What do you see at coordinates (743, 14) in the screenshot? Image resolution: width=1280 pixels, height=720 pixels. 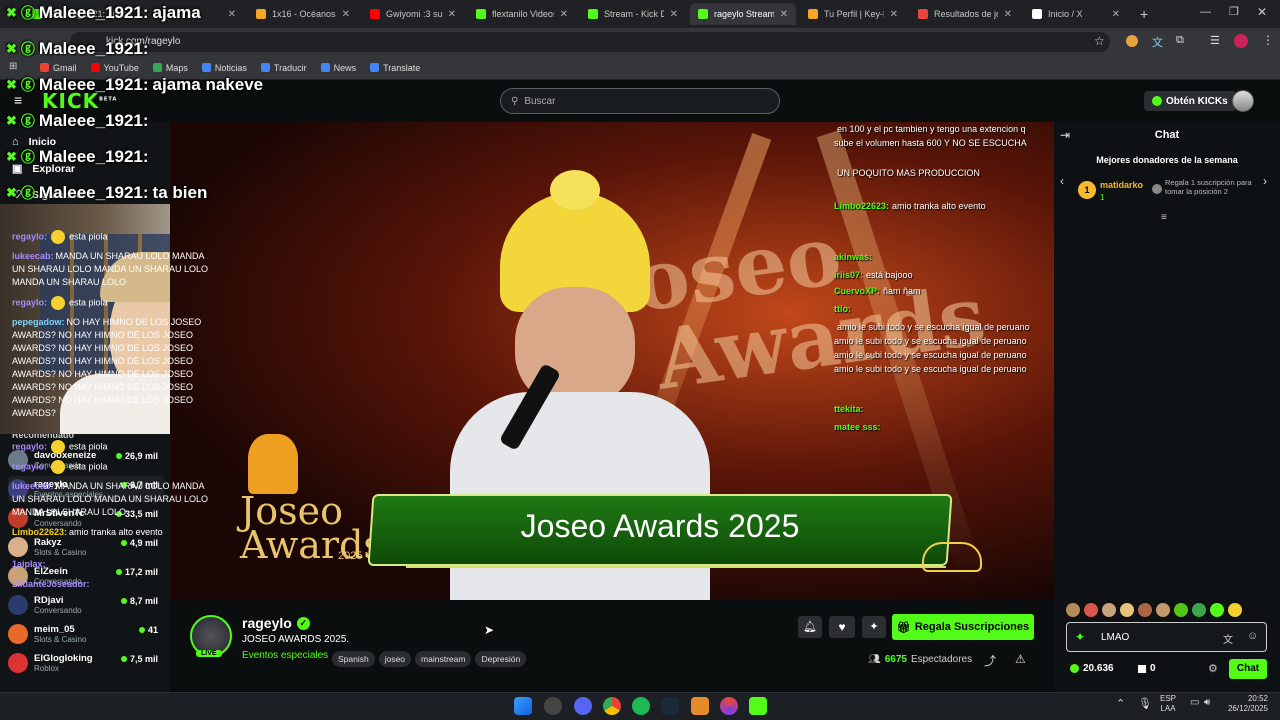 I see `browser-tab: rageylo Stream ✕` at bounding box center [743, 14].